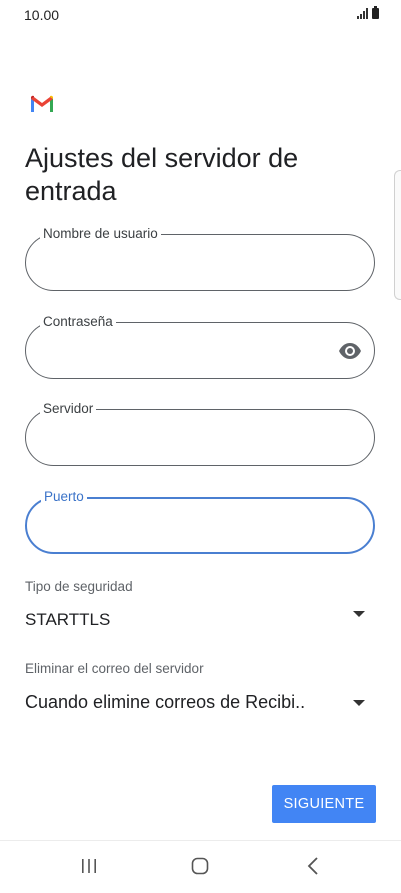  What do you see at coordinates (42, 15) in the screenshot?
I see `status-time: 10.00` at bounding box center [42, 15].